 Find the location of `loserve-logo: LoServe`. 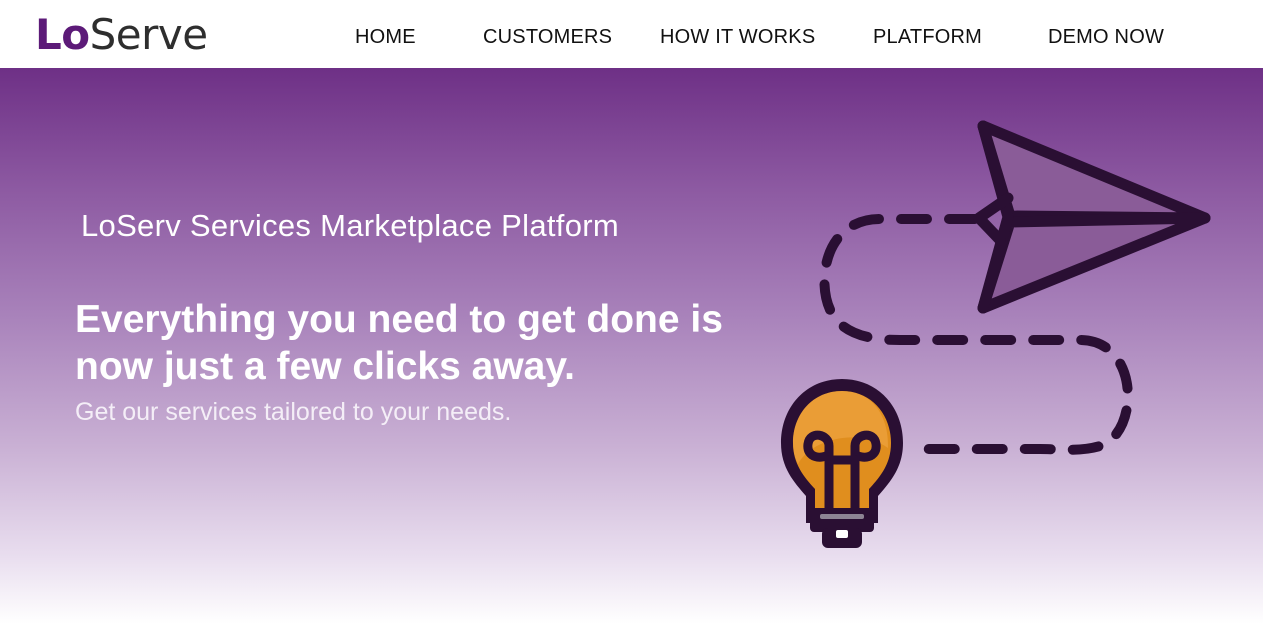

loserve-logo: LoServe is located at coordinates (121, 35).